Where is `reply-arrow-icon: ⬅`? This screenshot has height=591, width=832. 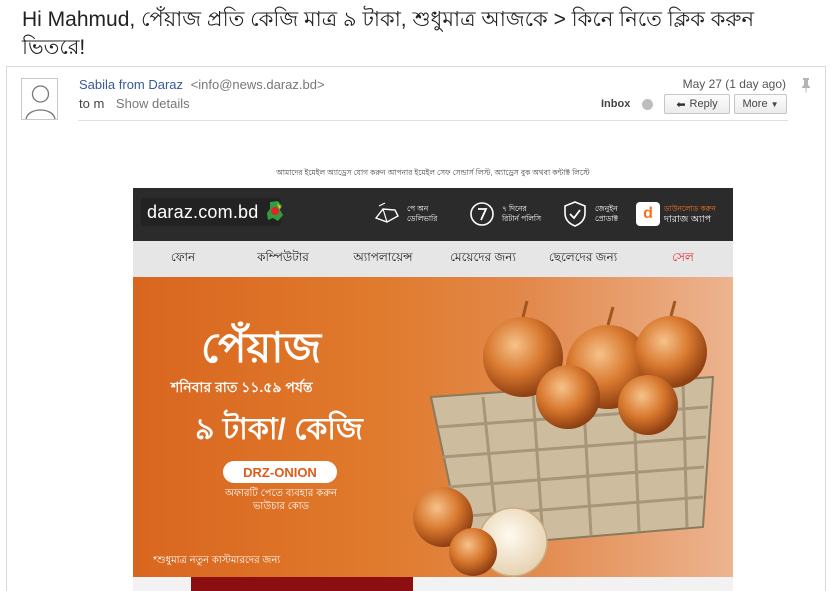 reply-arrow-icon: ⬅ is located at coordinates (681, 104).